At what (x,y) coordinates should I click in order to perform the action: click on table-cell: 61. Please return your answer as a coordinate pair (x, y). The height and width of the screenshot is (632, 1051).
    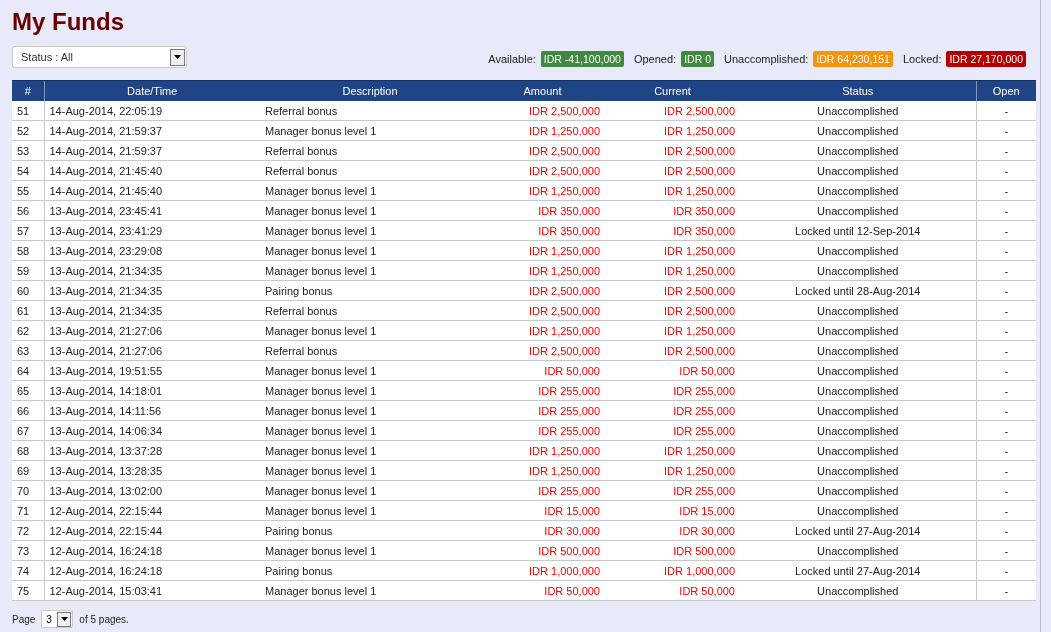
    Looking at the image, I should click on (28, 310).